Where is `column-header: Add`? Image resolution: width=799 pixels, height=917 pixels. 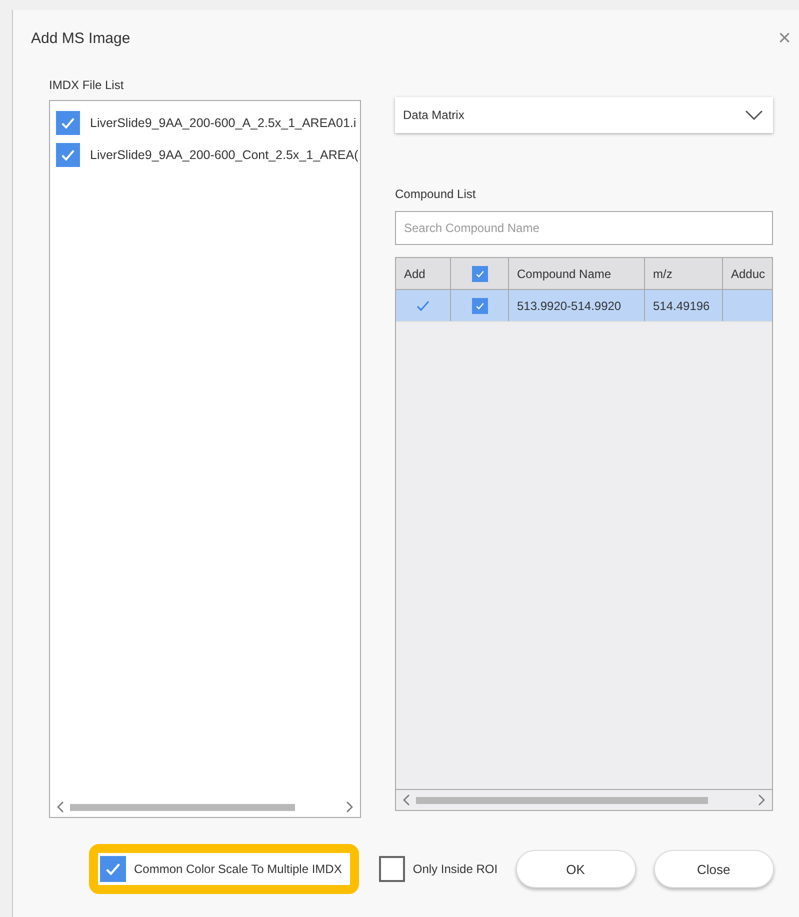
column-header: Add is located at coordinates (423, 273).